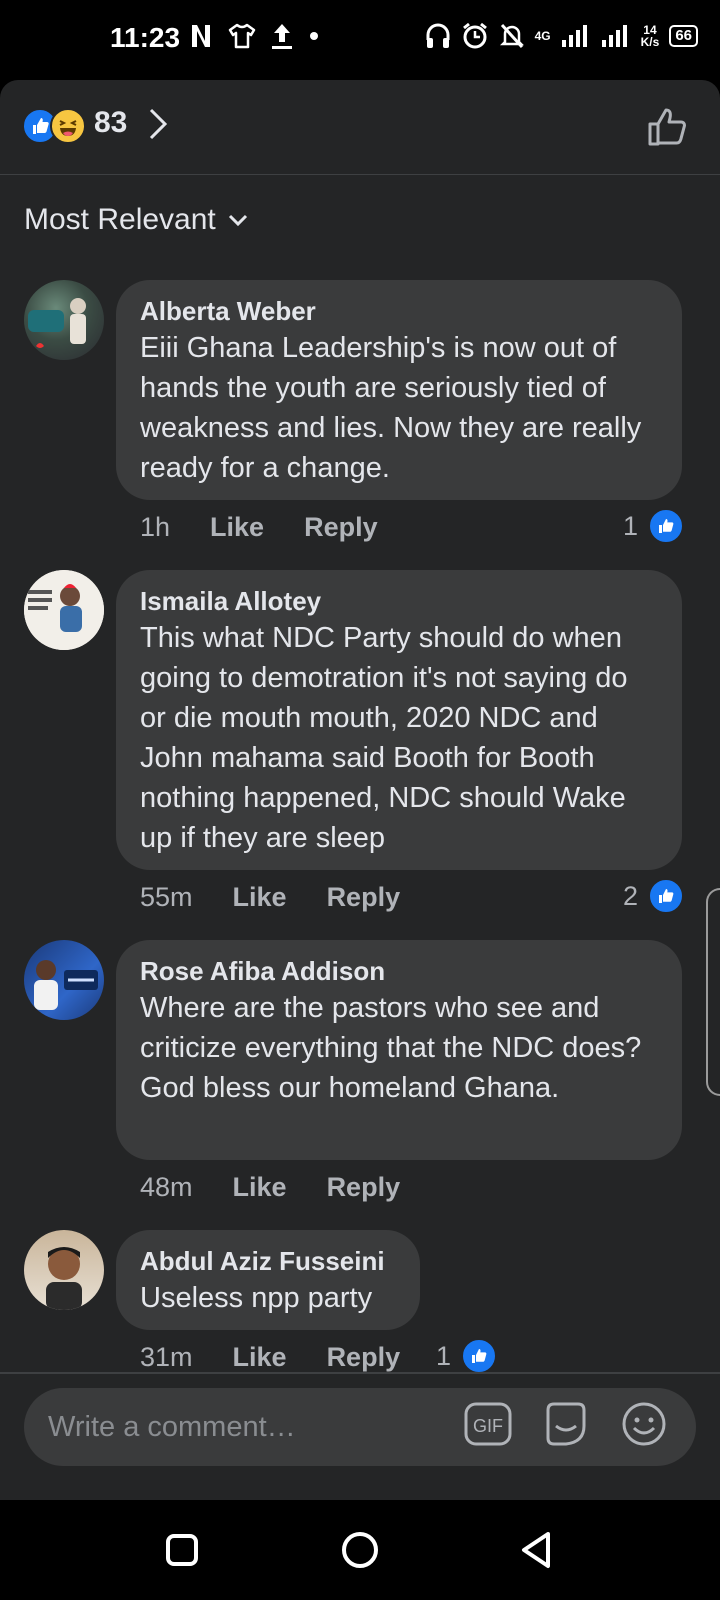 This screenshot has height=1600, width=720. I want to click on mute-bell-icon, so click(511, 36).